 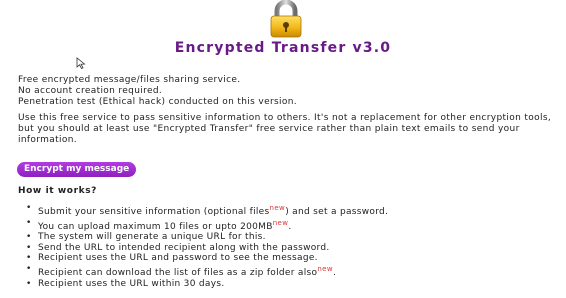 What do you see at coordinates (81, 63) in the screenshot?
I see `mouse-cursor-icon` at bounding box center [81, 63].